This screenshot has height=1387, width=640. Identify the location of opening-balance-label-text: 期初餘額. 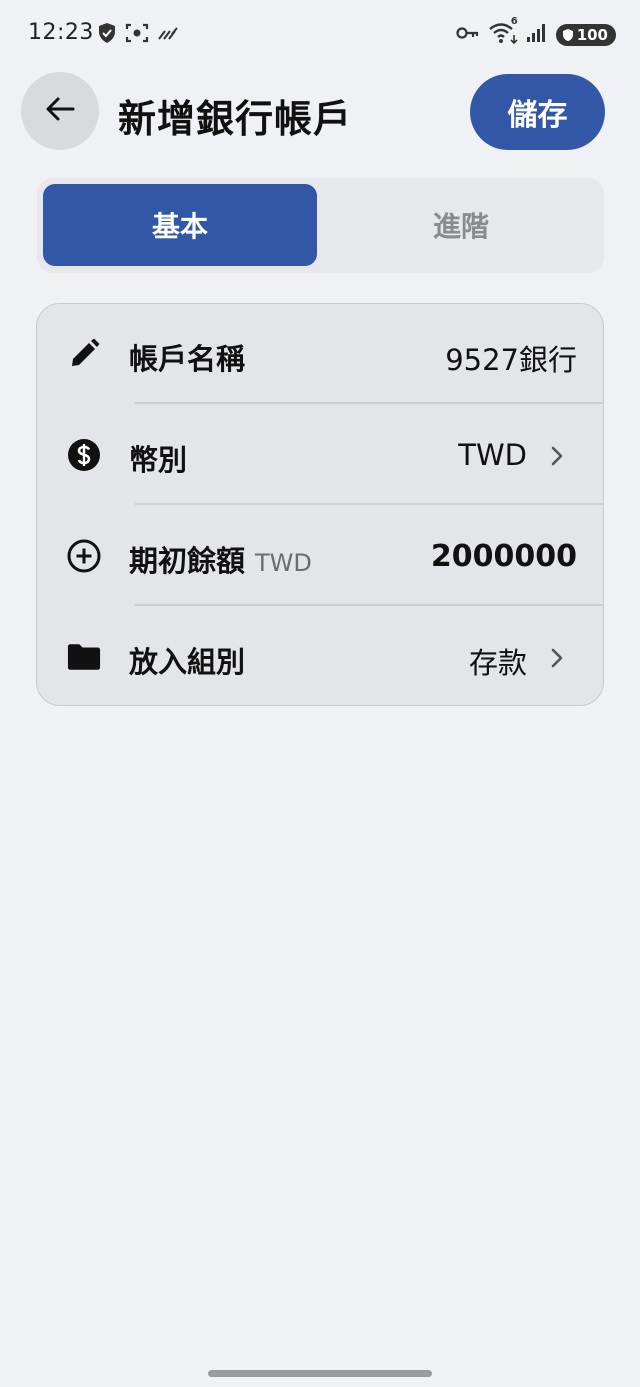
(187, 561).